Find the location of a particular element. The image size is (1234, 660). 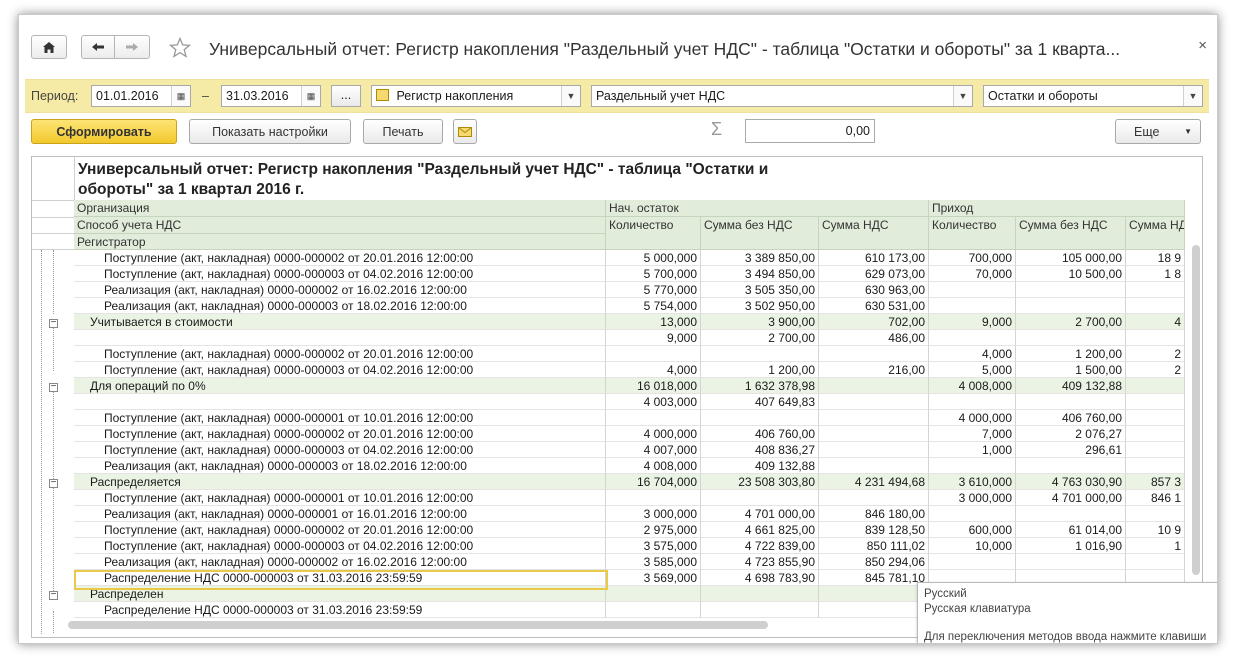

row-value: 3 569,000 is located at coordinates (653, 578).